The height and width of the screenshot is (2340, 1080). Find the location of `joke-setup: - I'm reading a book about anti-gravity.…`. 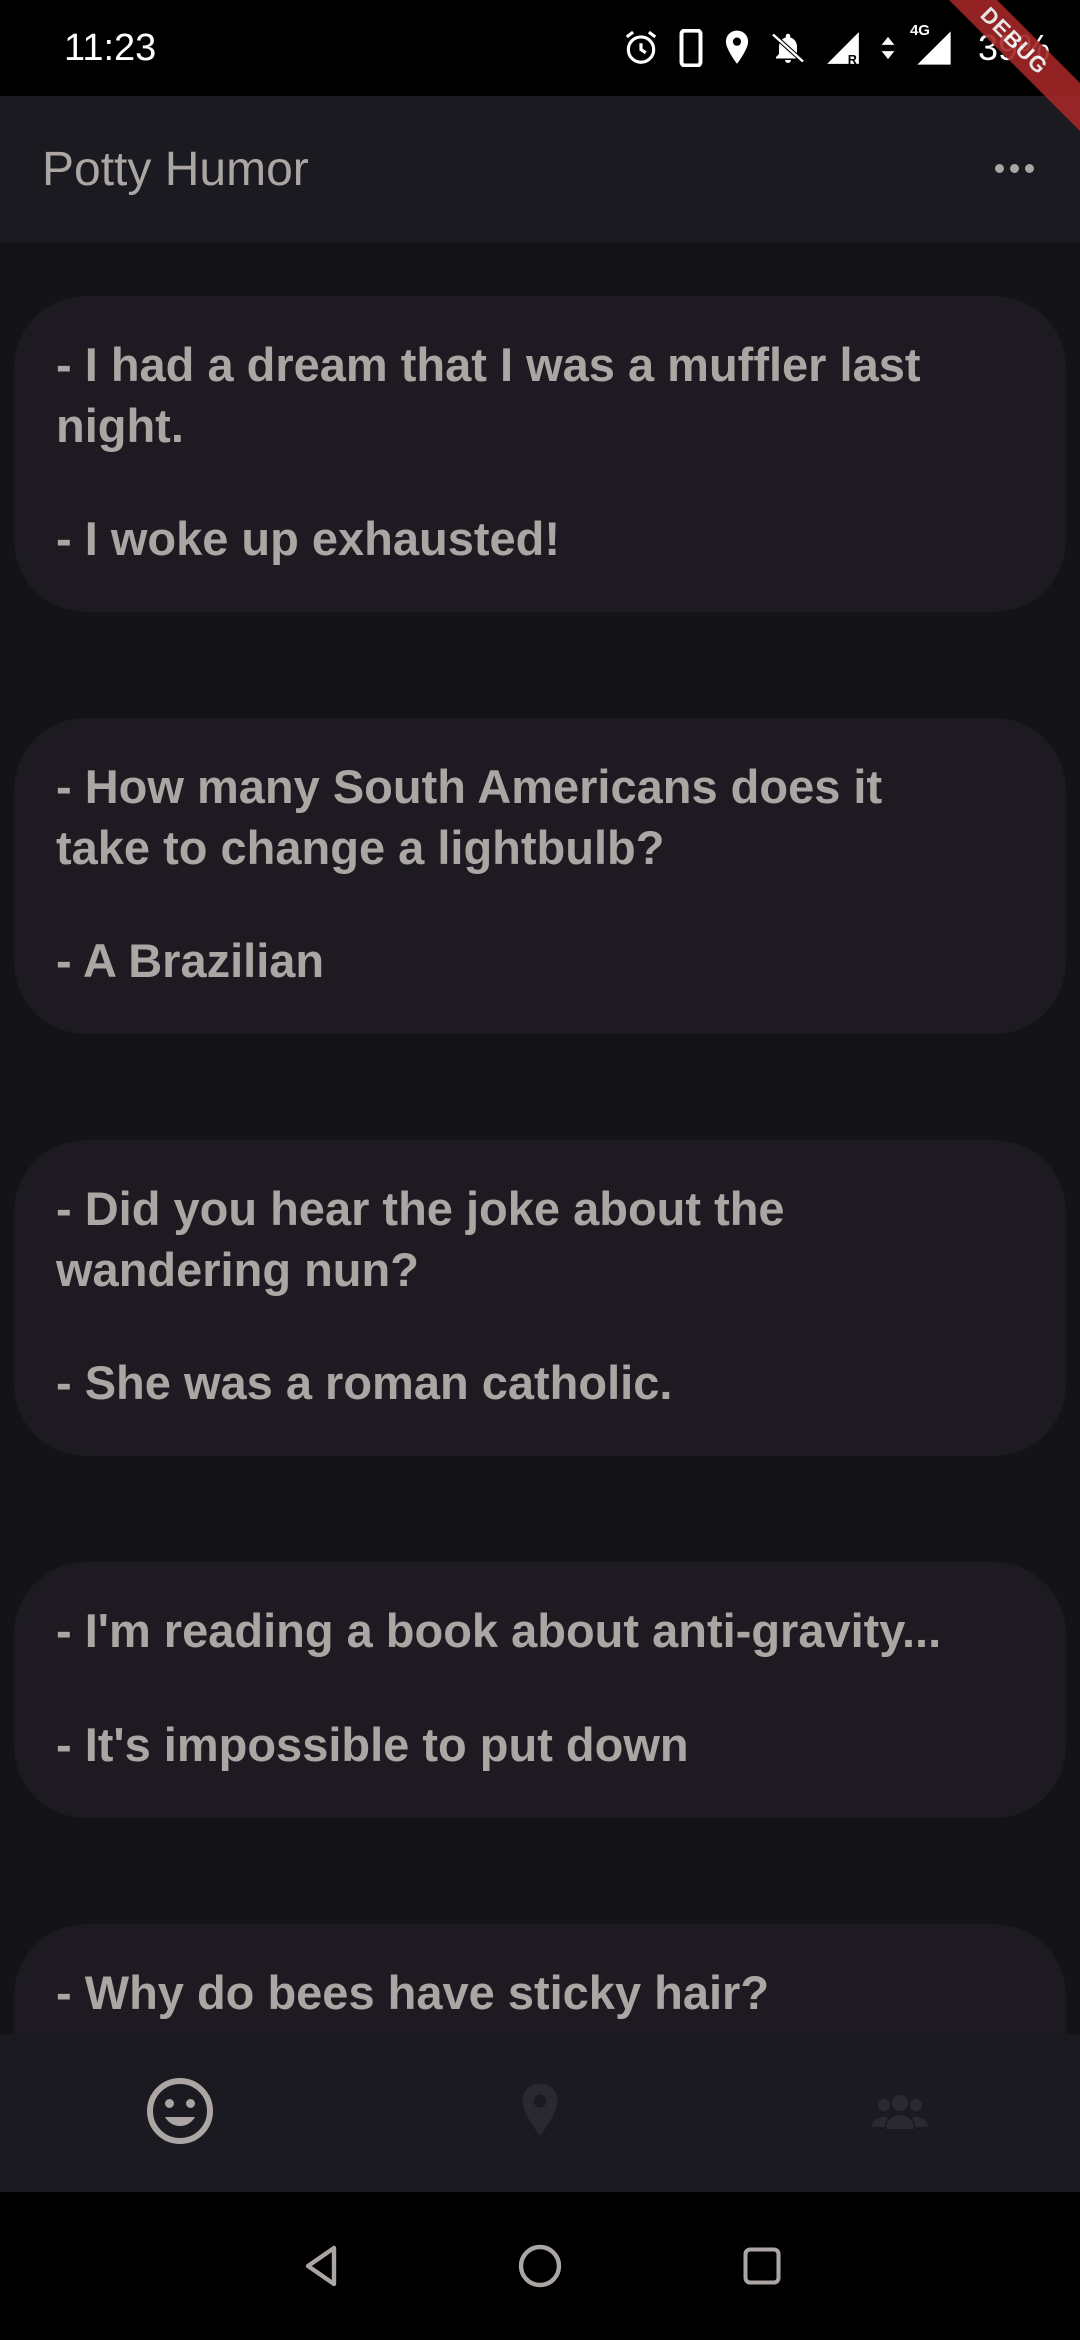

joke-setup: - I'm reading a book about anti-gravity.… is located at coordinates (499, 1630).